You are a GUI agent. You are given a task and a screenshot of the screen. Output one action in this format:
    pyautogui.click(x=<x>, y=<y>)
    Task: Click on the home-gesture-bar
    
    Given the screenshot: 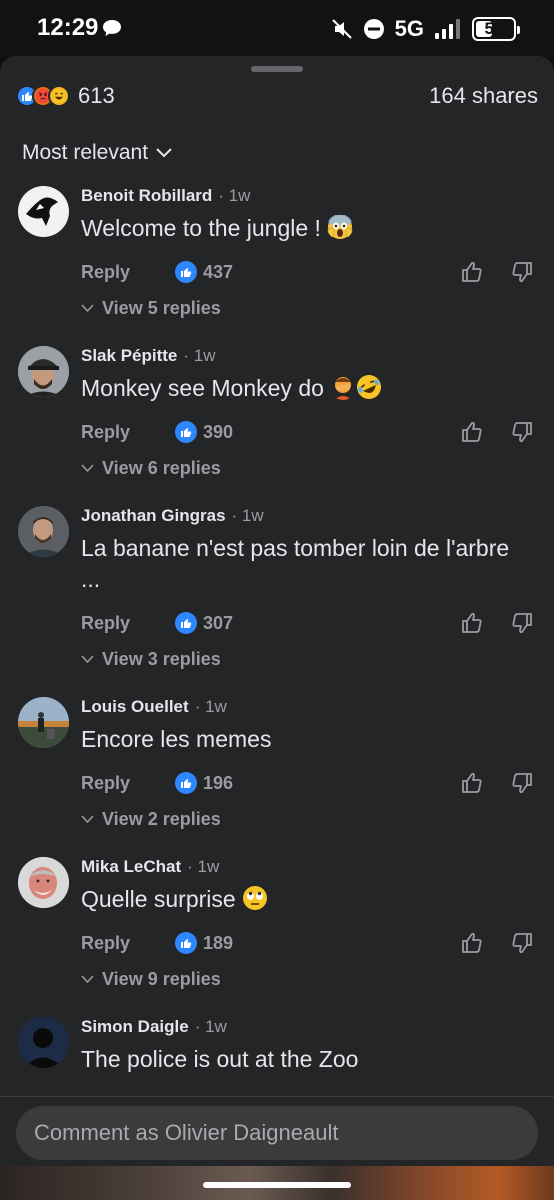 What is the action you would take?
    pyautogui.click(x=277, y=1185)
    